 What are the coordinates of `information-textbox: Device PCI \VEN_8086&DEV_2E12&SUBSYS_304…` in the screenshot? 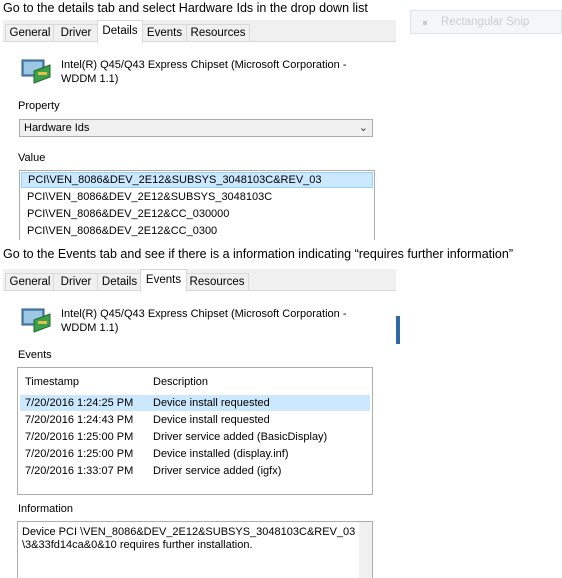 It's located at (195, 549).